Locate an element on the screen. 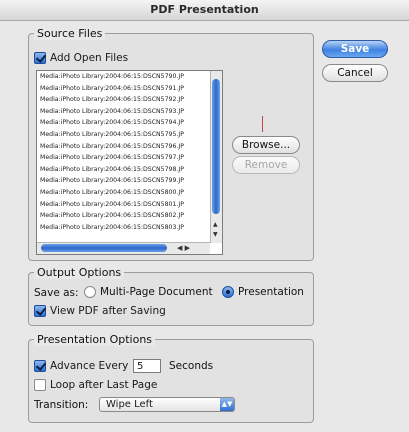  add-open-files-checkbox: Add Open Files is located at coordinates (81, 58).